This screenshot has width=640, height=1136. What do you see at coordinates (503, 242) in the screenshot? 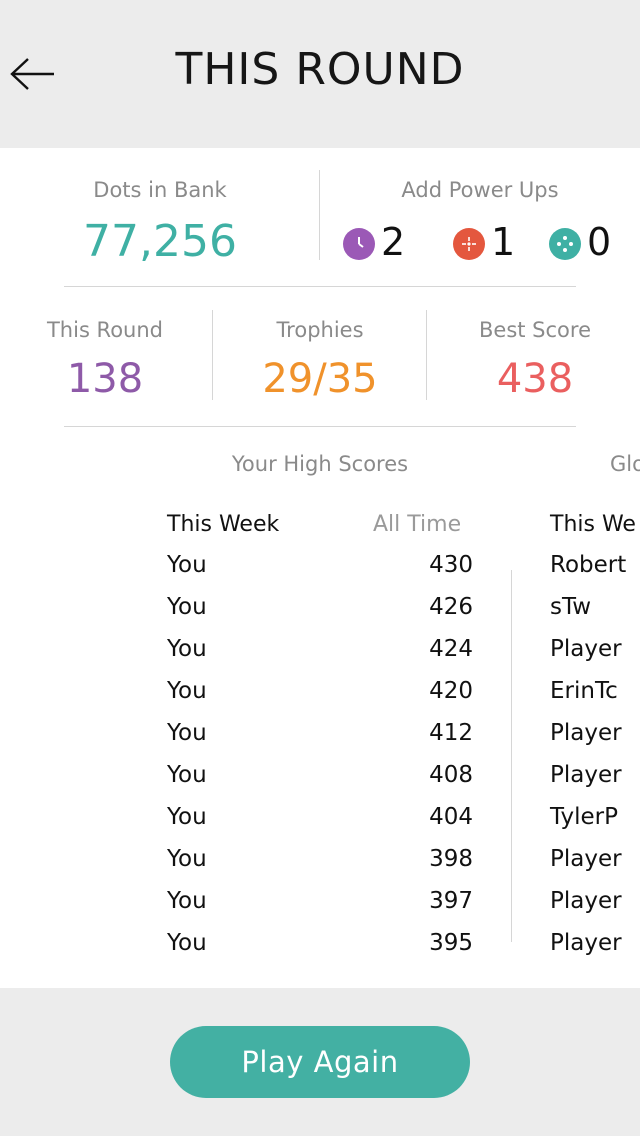
I see `expander-count: 1` at bounding box center [503, 242].